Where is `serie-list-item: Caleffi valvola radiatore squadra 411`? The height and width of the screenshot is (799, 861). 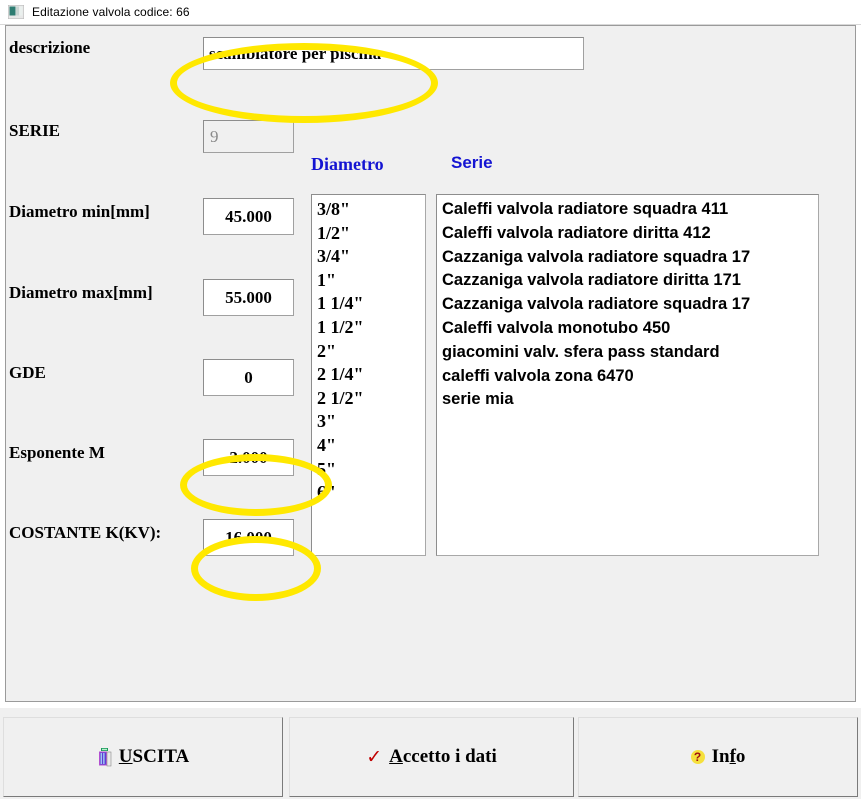
serie-list-item: Caleffi valvola radiatore squadra 411 is located at coordinates (627, 210).